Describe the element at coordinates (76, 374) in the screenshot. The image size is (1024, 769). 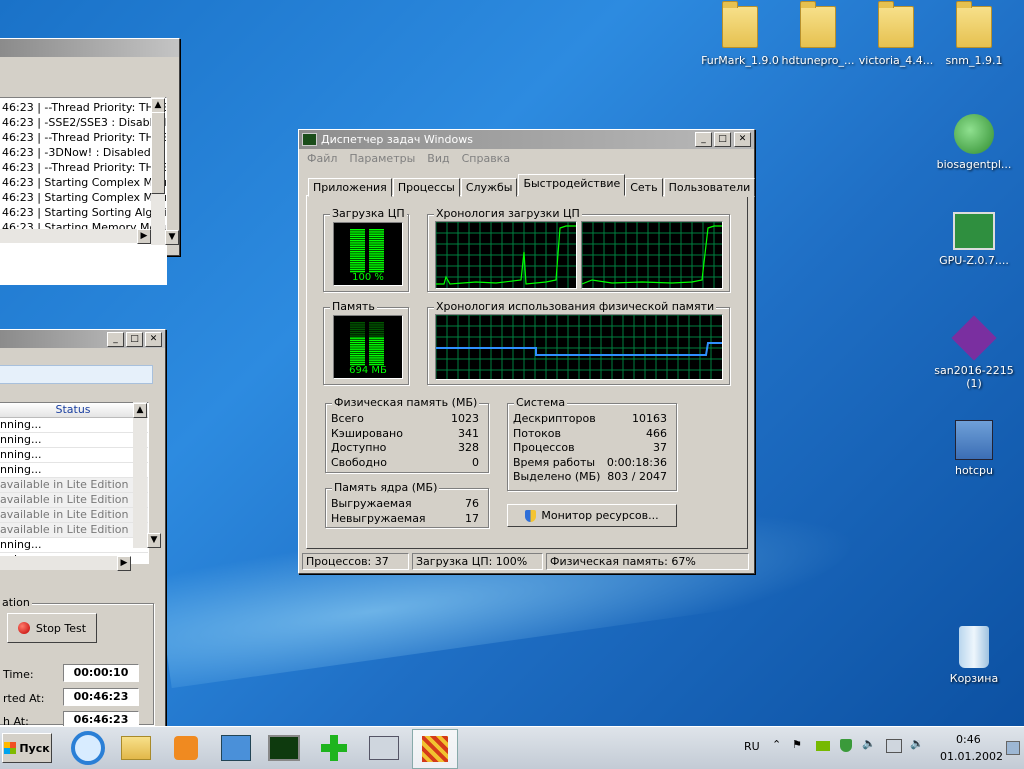
I see `header-band` at that location.